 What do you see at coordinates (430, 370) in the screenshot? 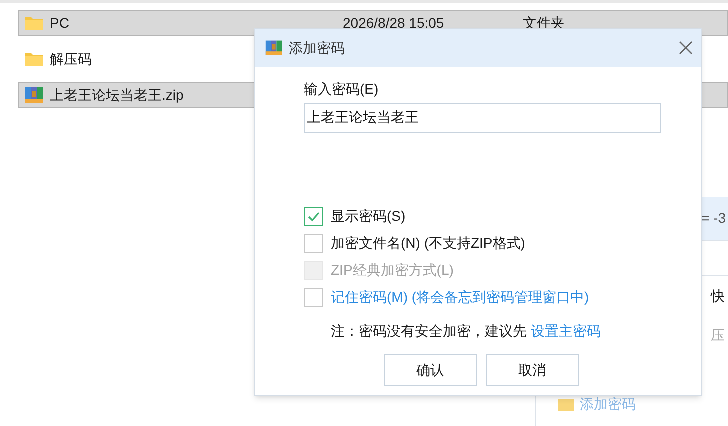
I see `confirm-button: 确认` at bounding box center [430, 370].